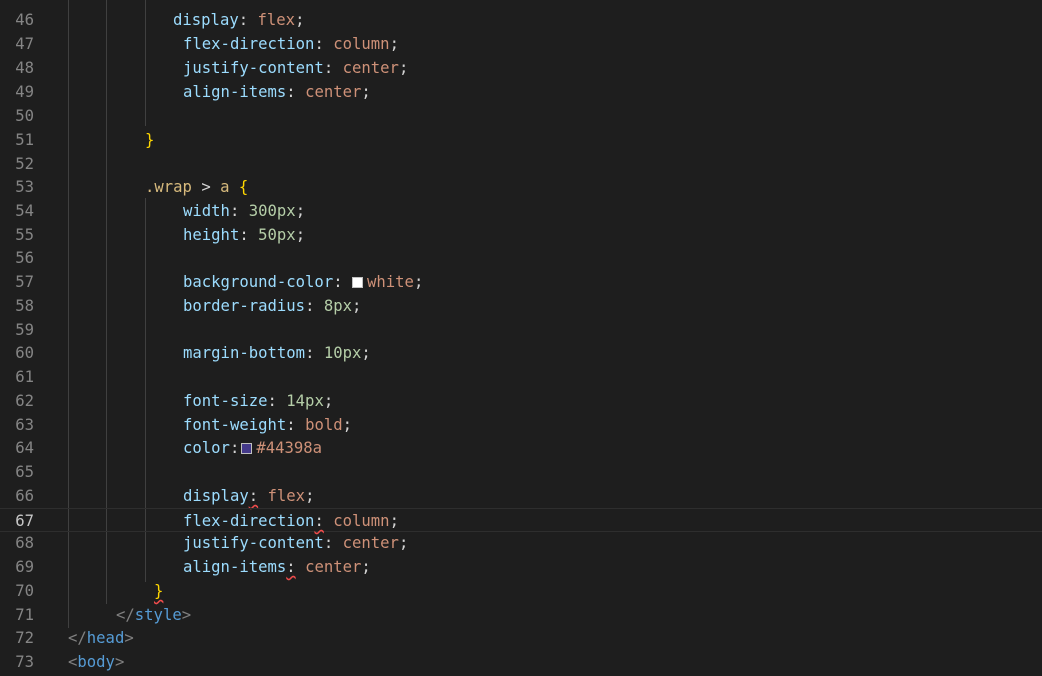 This screenshot has width=1042, height=676. I want to click on line-number: 69, so click(24, 567).